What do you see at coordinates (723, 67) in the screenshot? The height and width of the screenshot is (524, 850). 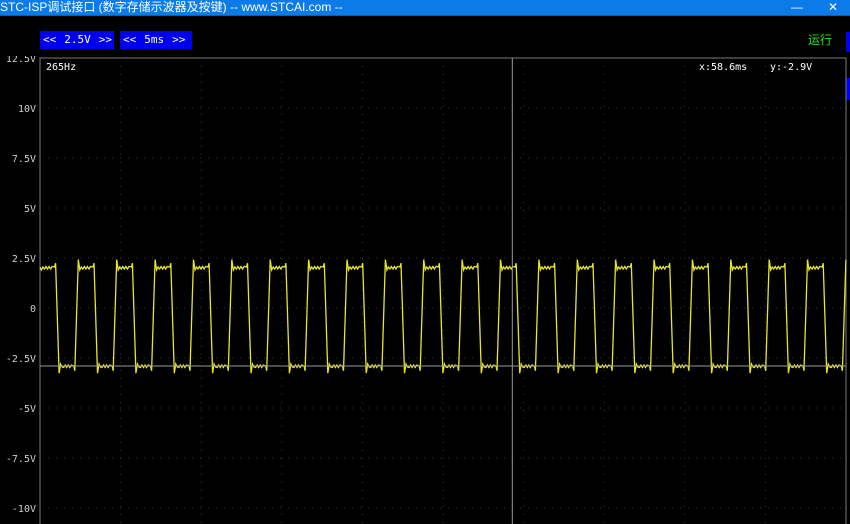 I see `cursor-x-readout: x:58.6ms` at bounding box center [723, 67].